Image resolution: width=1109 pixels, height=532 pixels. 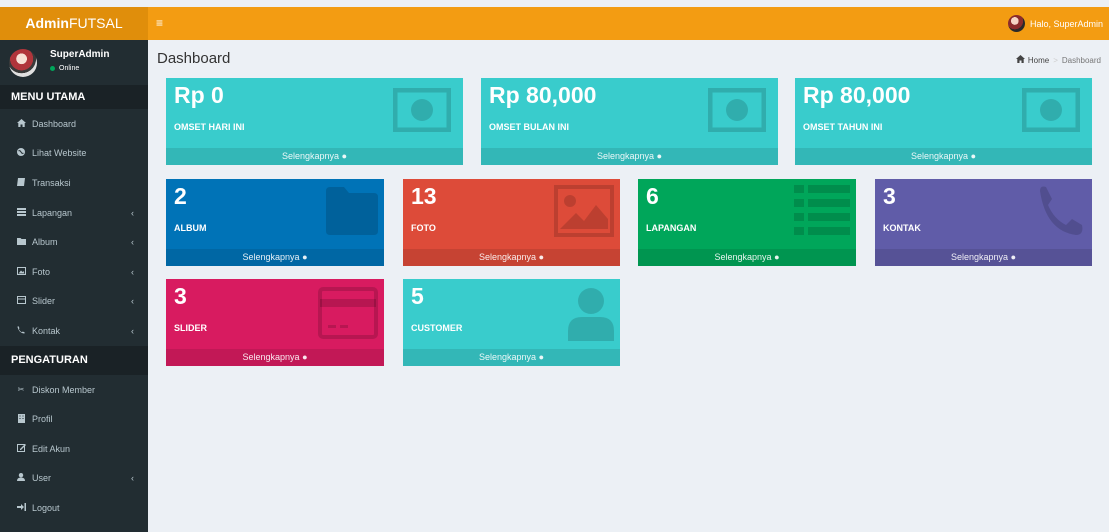 I want to click on user-menu: Halo, SuperAdmin, so click(x=1055, y=23).